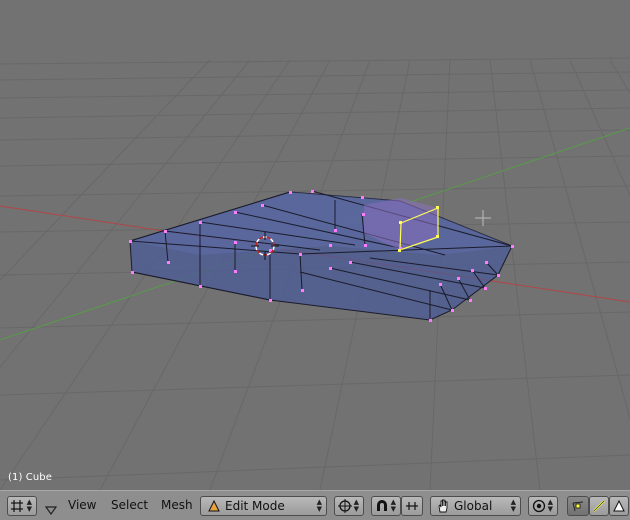  I want to click on pivot-icon, so click(345, 506).